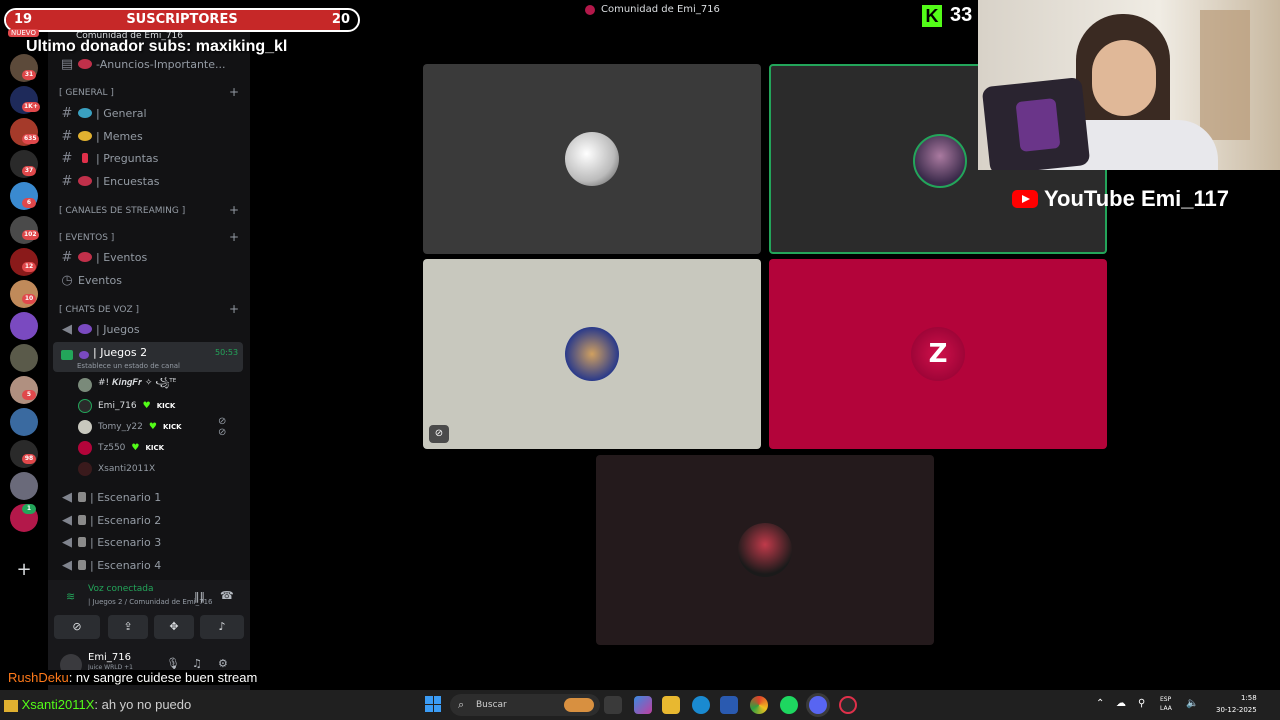 The height and width of the screenshot is (720, 1280). I want to click on announce-icon: ▤, so click(67, 64).